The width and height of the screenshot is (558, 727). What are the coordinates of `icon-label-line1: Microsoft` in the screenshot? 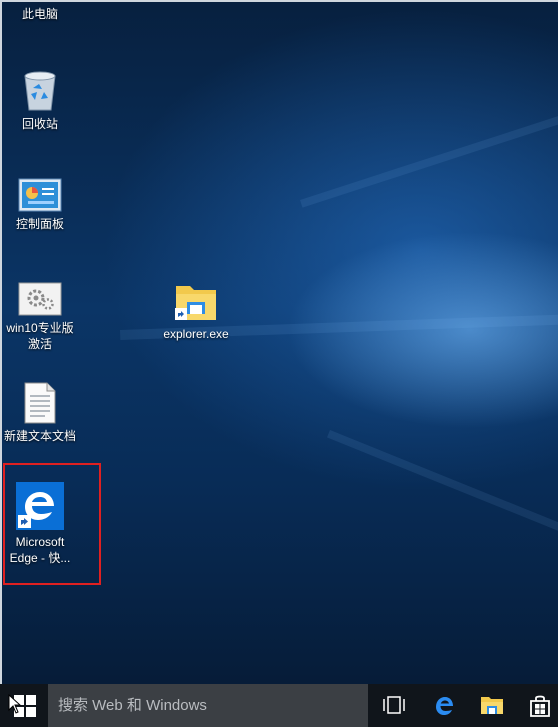 It's located at (40, 542).